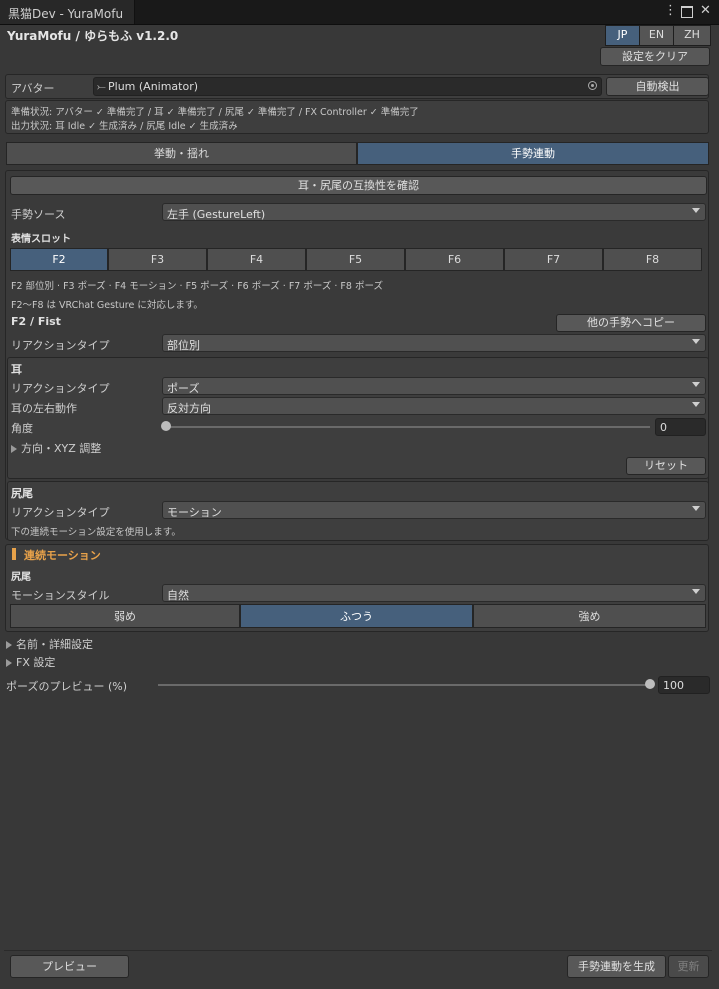  Describe the element at coordinates (404, 685) in the screenshot. I see `pose-preview-slider-track` at that location.